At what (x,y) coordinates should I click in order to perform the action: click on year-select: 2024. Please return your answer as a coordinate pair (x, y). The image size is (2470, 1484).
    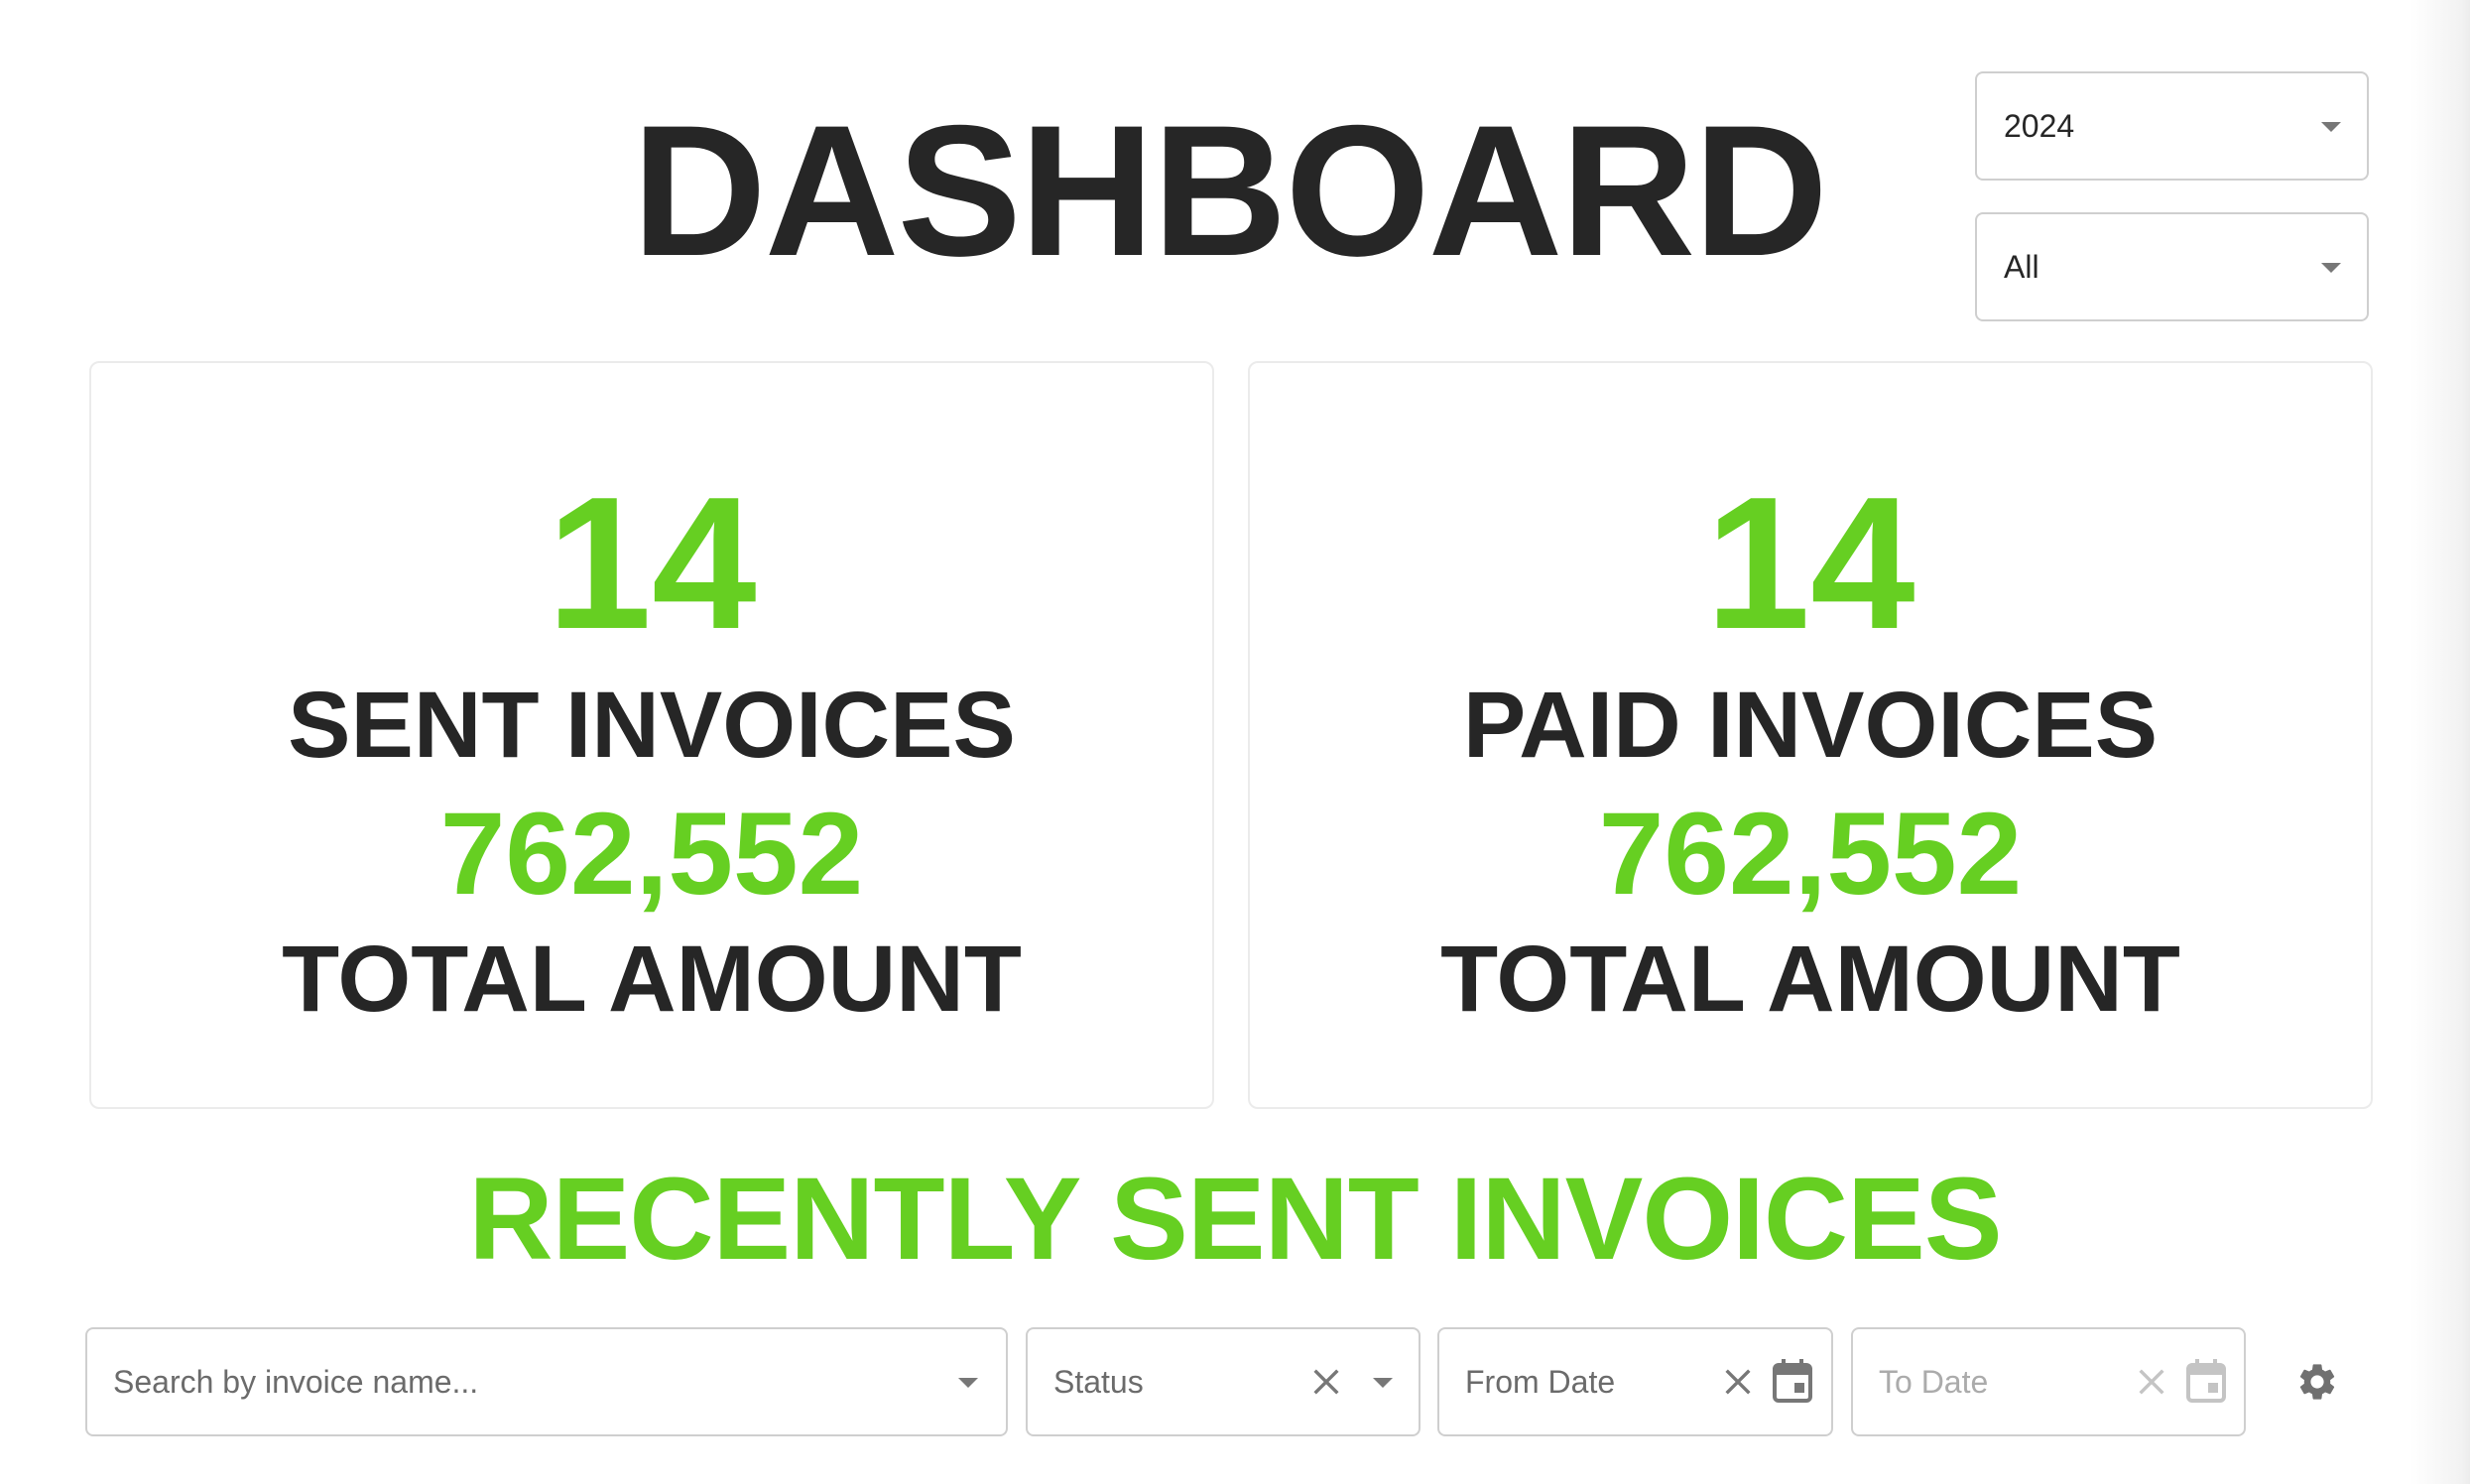
    Looking at the image, I should click on (2172, 126).